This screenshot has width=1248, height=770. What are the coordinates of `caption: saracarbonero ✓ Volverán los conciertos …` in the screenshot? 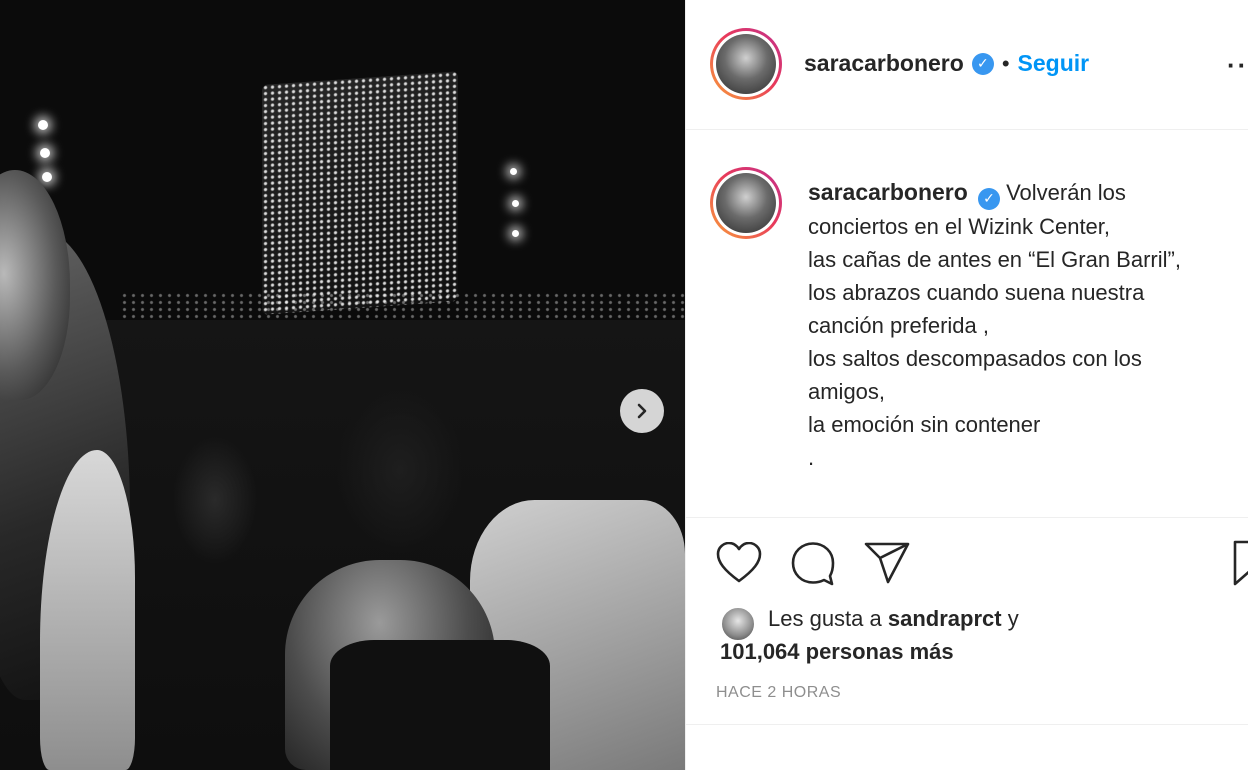 It's located at (1023, 325).